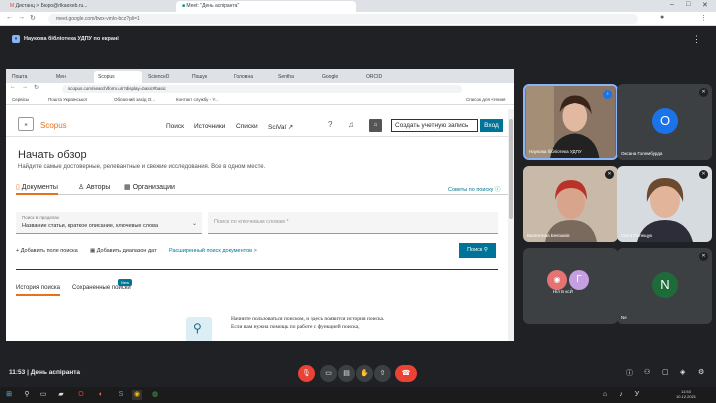  What do you see at coordinates (251, 222) in the screenshot?
I see `keyword-placeholder: Поиск по ключевым словам *` at bounding box center [251, 222].